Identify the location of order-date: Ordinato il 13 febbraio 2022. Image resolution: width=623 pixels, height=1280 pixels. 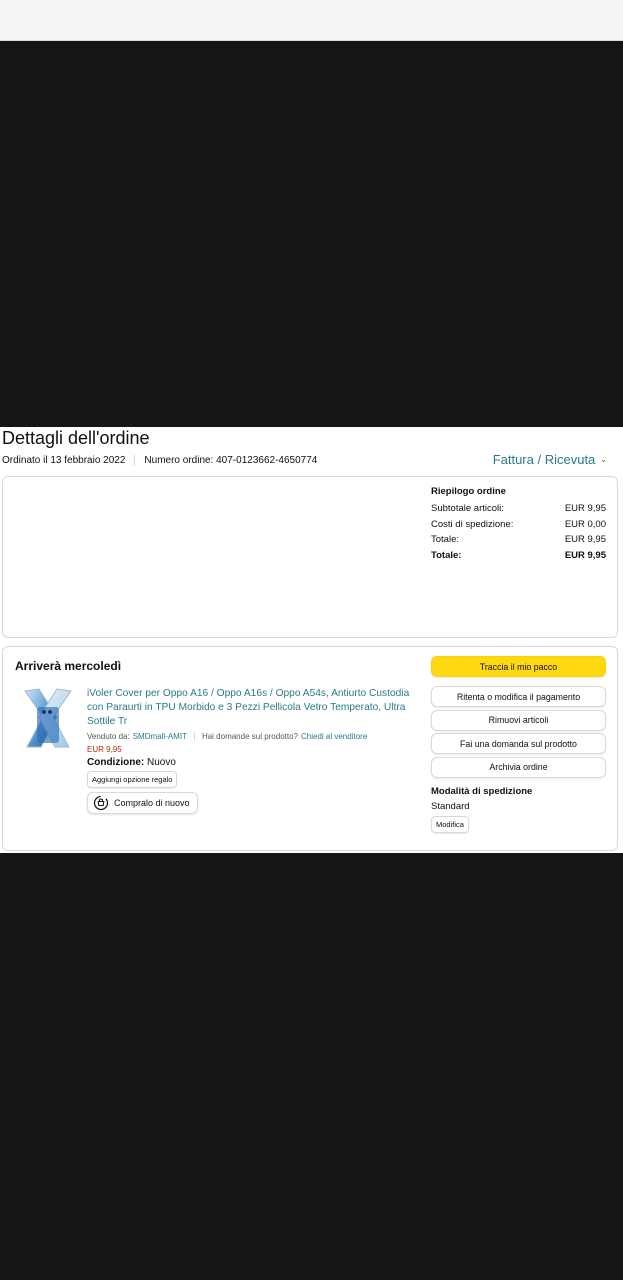
(64, 460).